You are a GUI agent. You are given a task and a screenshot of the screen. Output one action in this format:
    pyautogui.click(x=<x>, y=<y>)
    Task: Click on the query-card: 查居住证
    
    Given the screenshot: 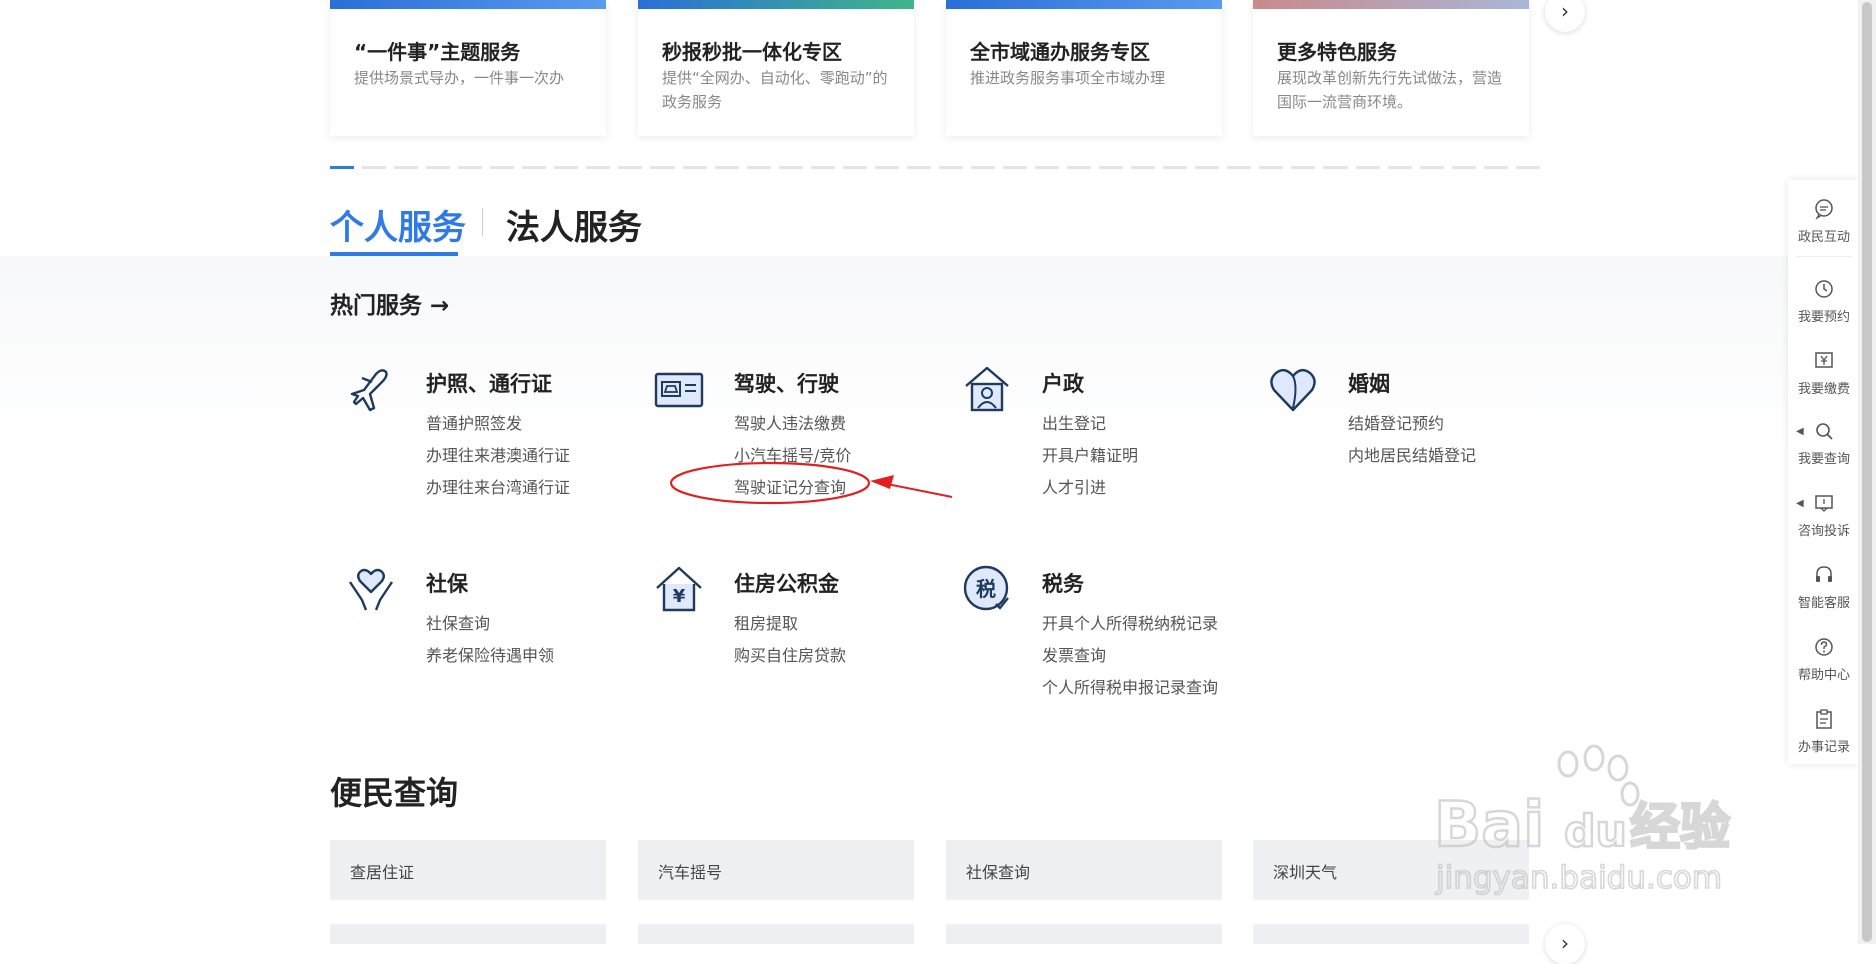 What is the action you would take?
    pyautogui.click(x=468, y=870)
    